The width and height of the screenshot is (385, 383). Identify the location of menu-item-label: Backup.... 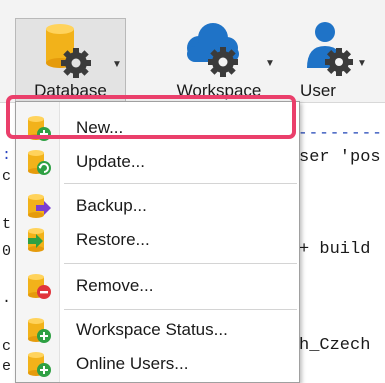
(111, 205).